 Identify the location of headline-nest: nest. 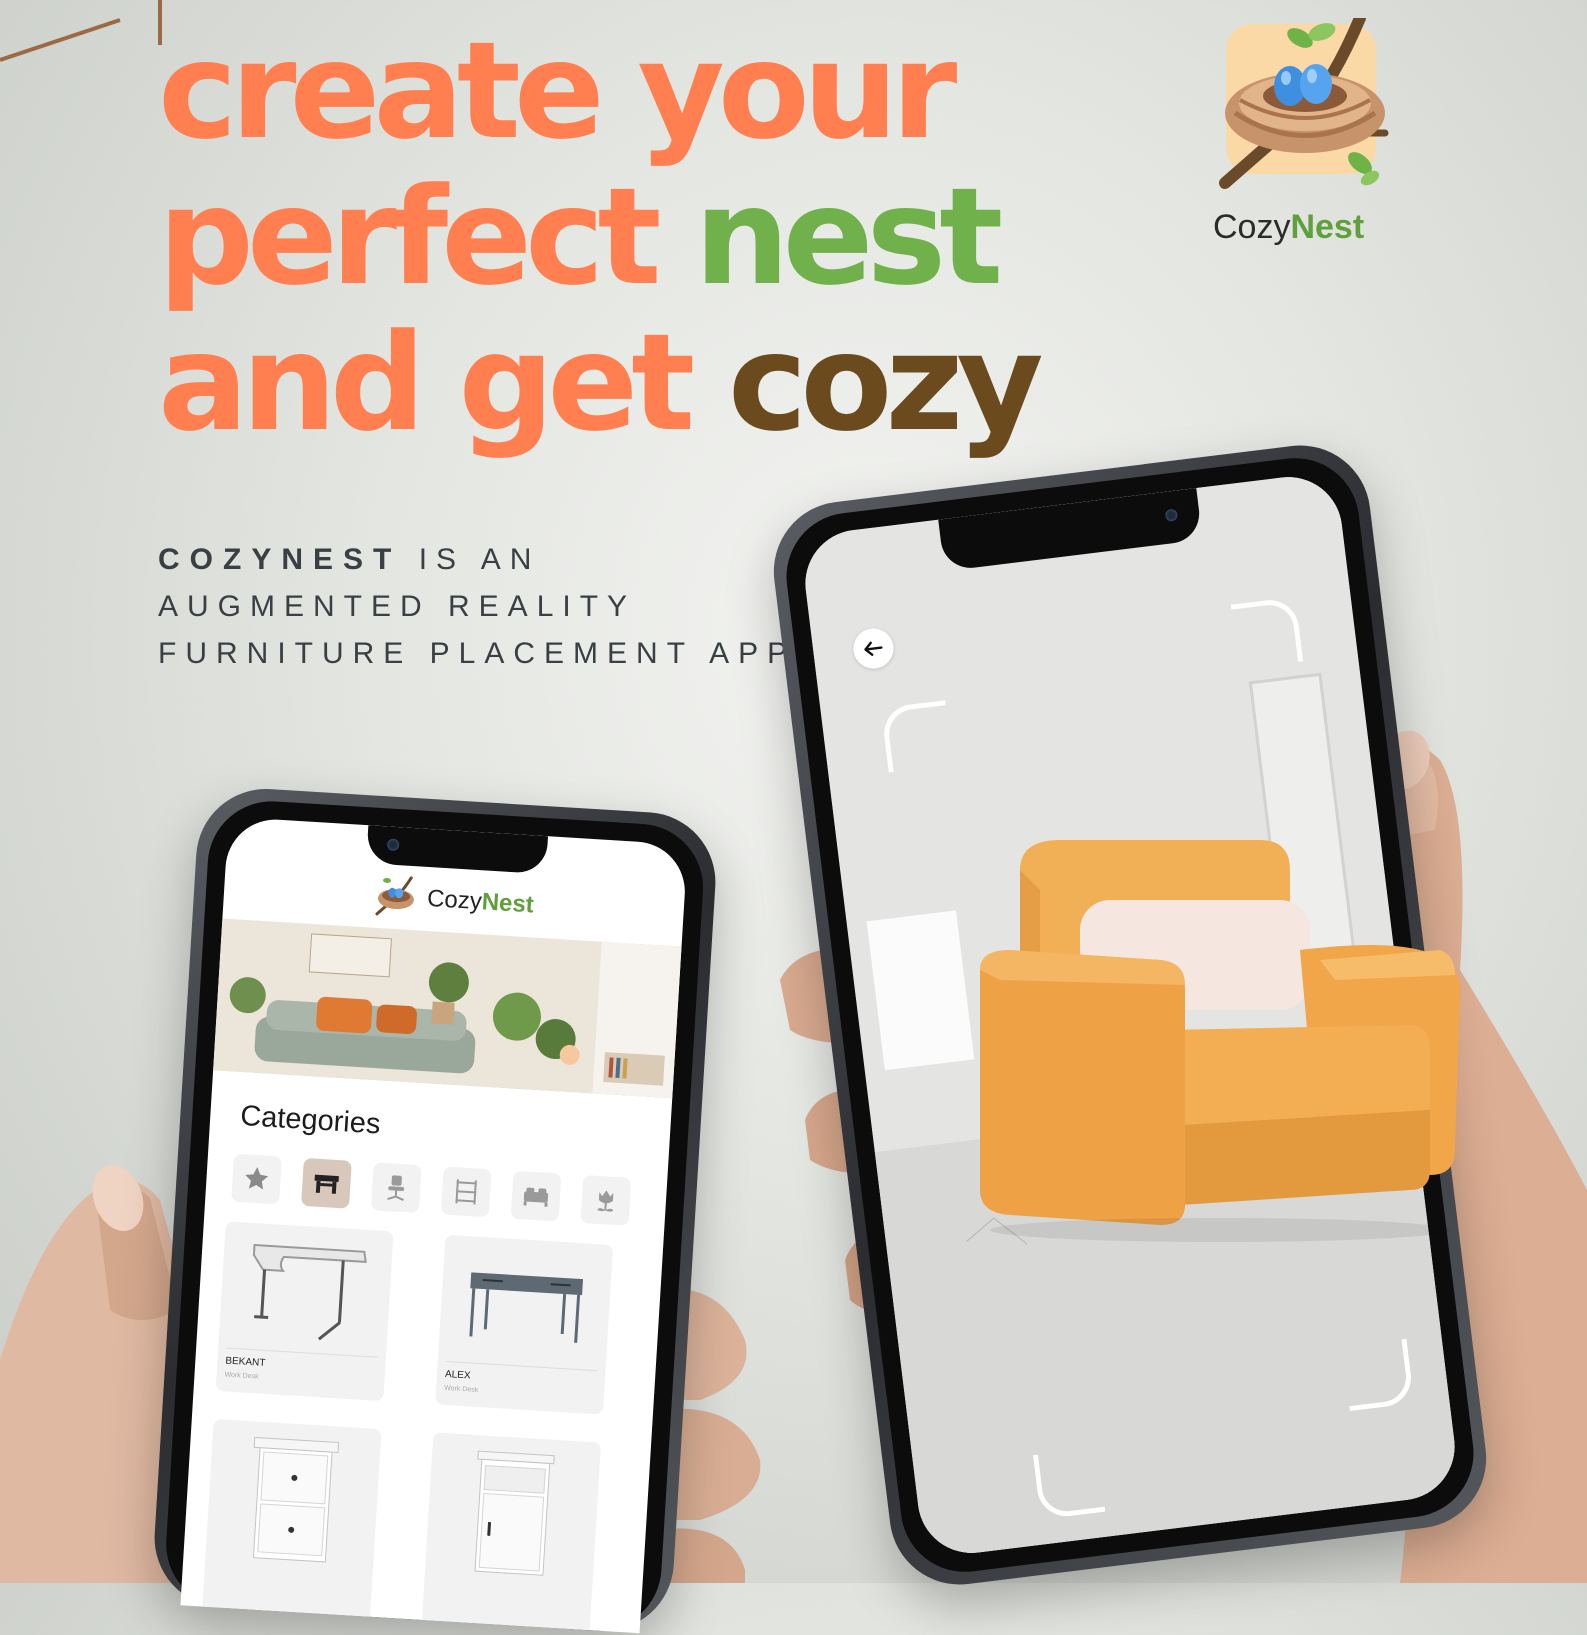
(848, 237).